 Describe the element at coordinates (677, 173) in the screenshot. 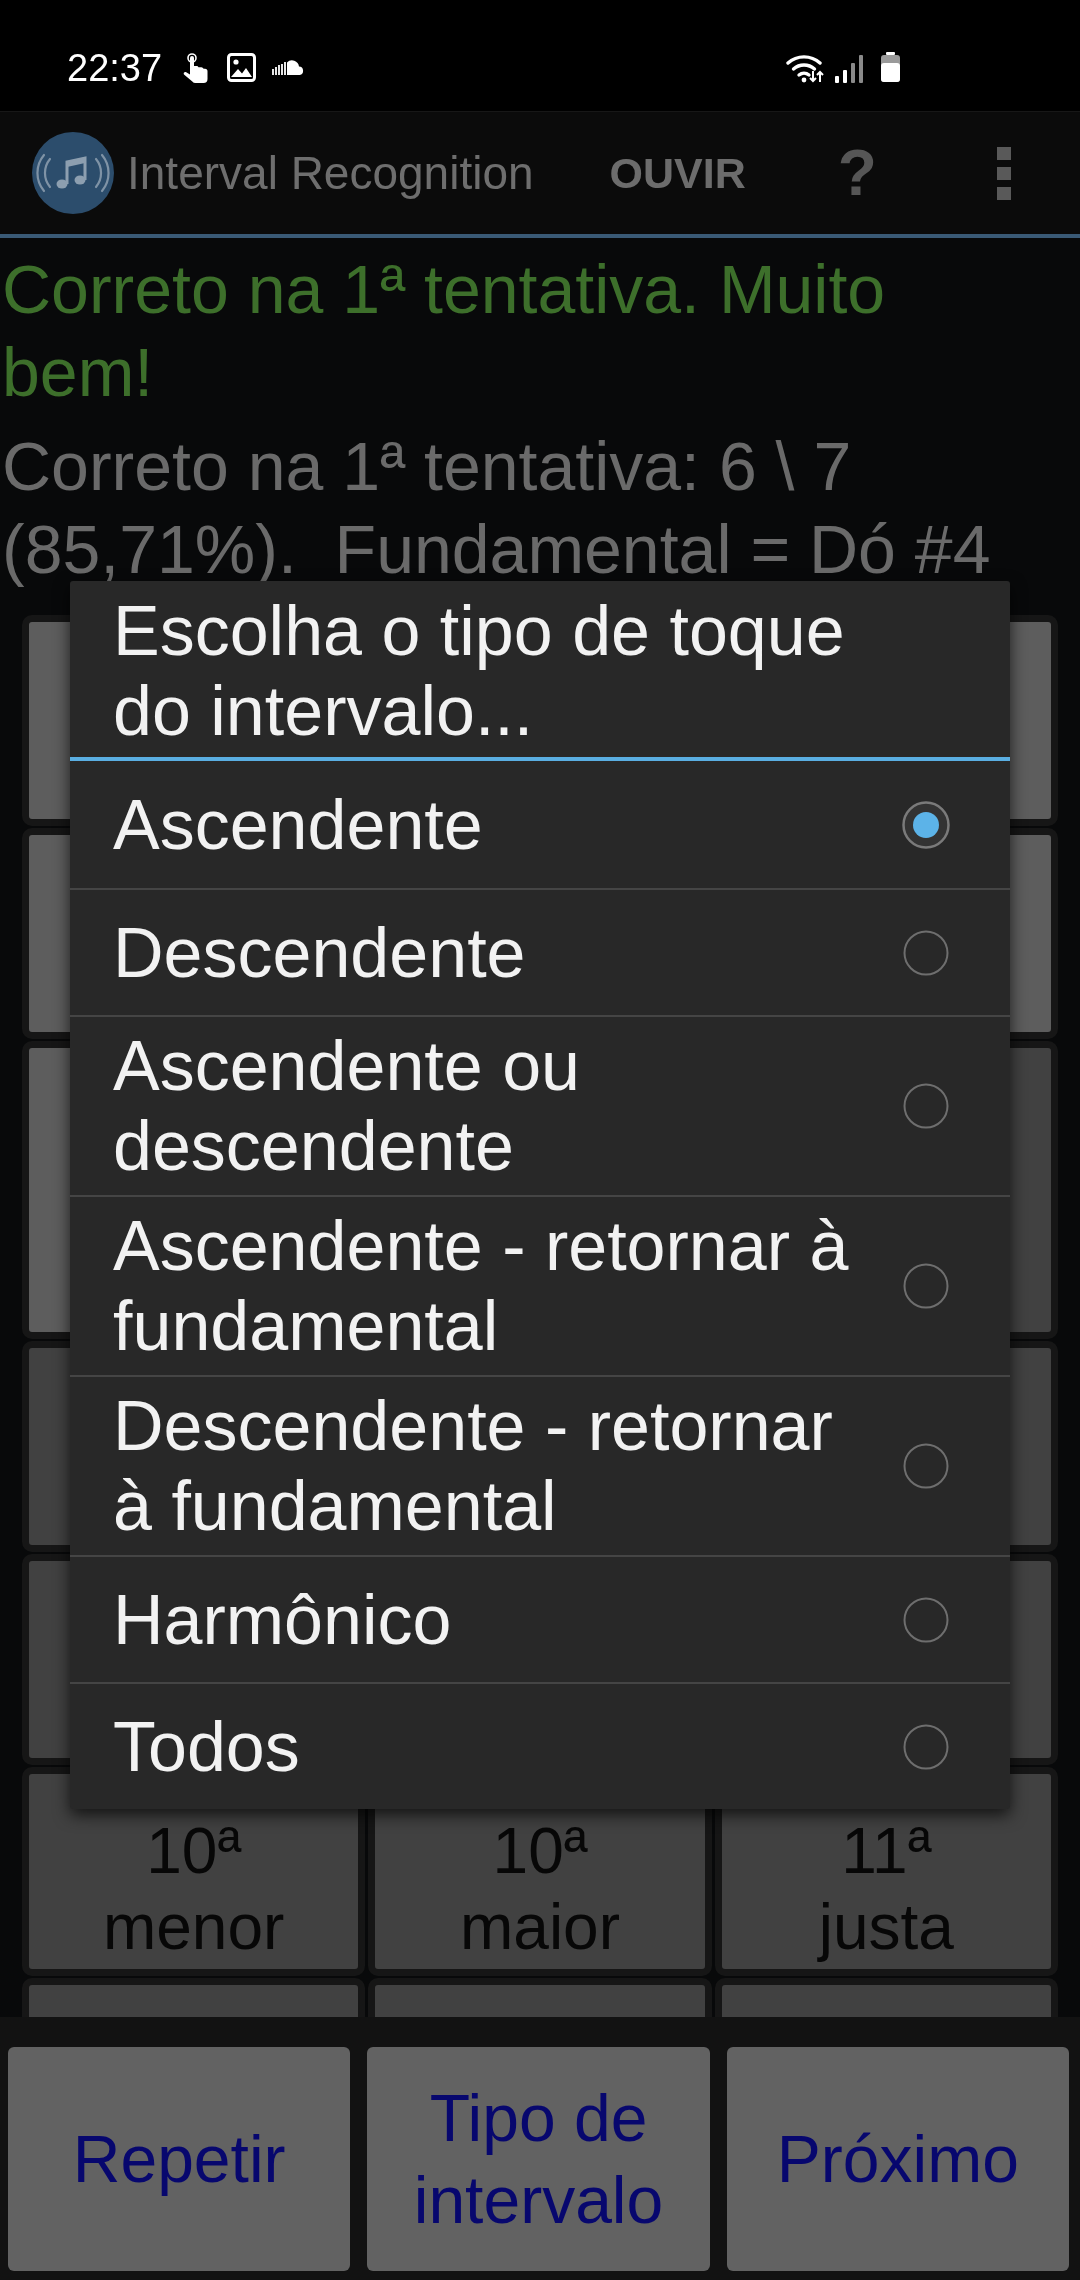

I see `listen-button: OUVIR` at that location.